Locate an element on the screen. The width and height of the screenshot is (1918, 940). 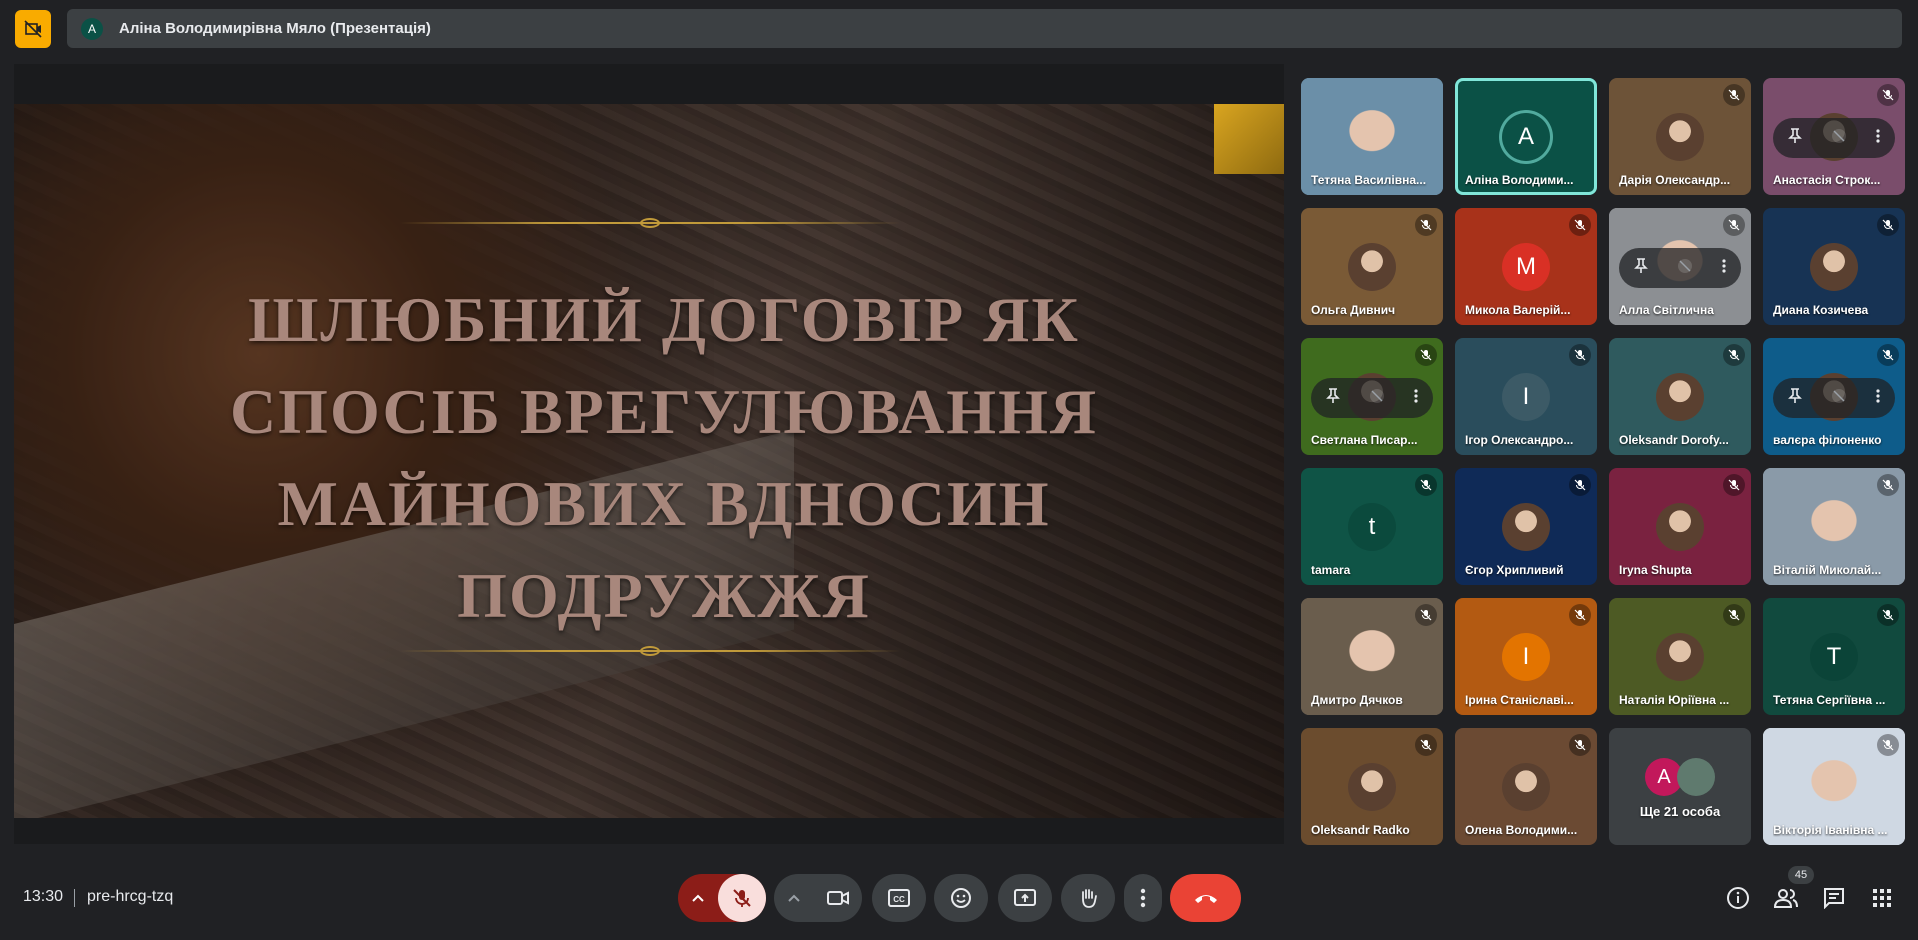
participant-name: Єгор Хрипливий is located at coordinates (1514, 570).